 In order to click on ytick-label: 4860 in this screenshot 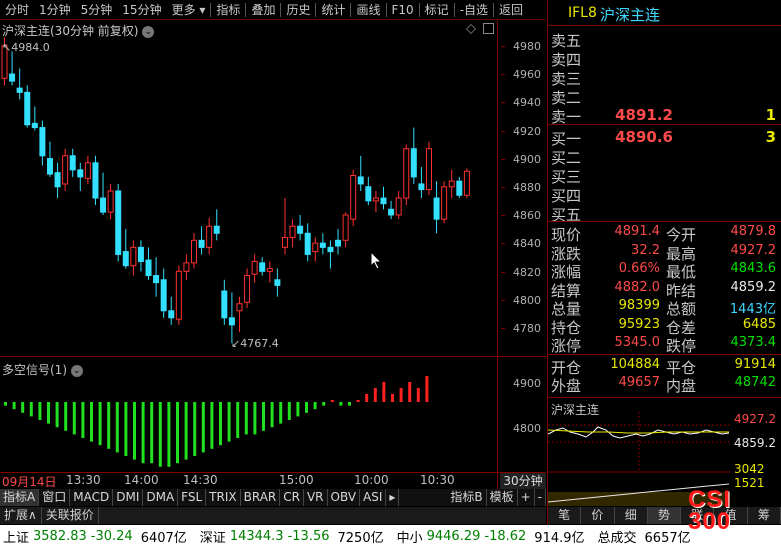, I will do `click(527, 216)`.